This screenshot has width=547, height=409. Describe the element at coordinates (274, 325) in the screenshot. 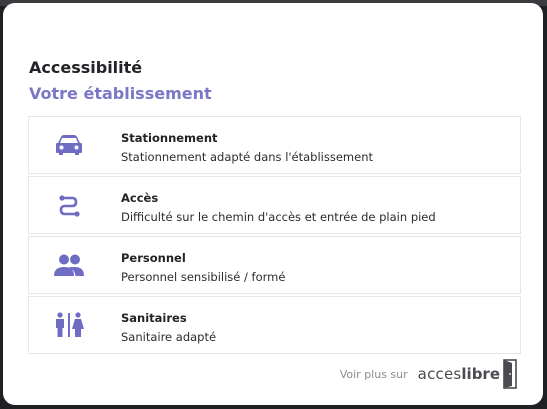

I see `list-item-sanitaires: Sanitaires Sanitaire adapté` at that location.